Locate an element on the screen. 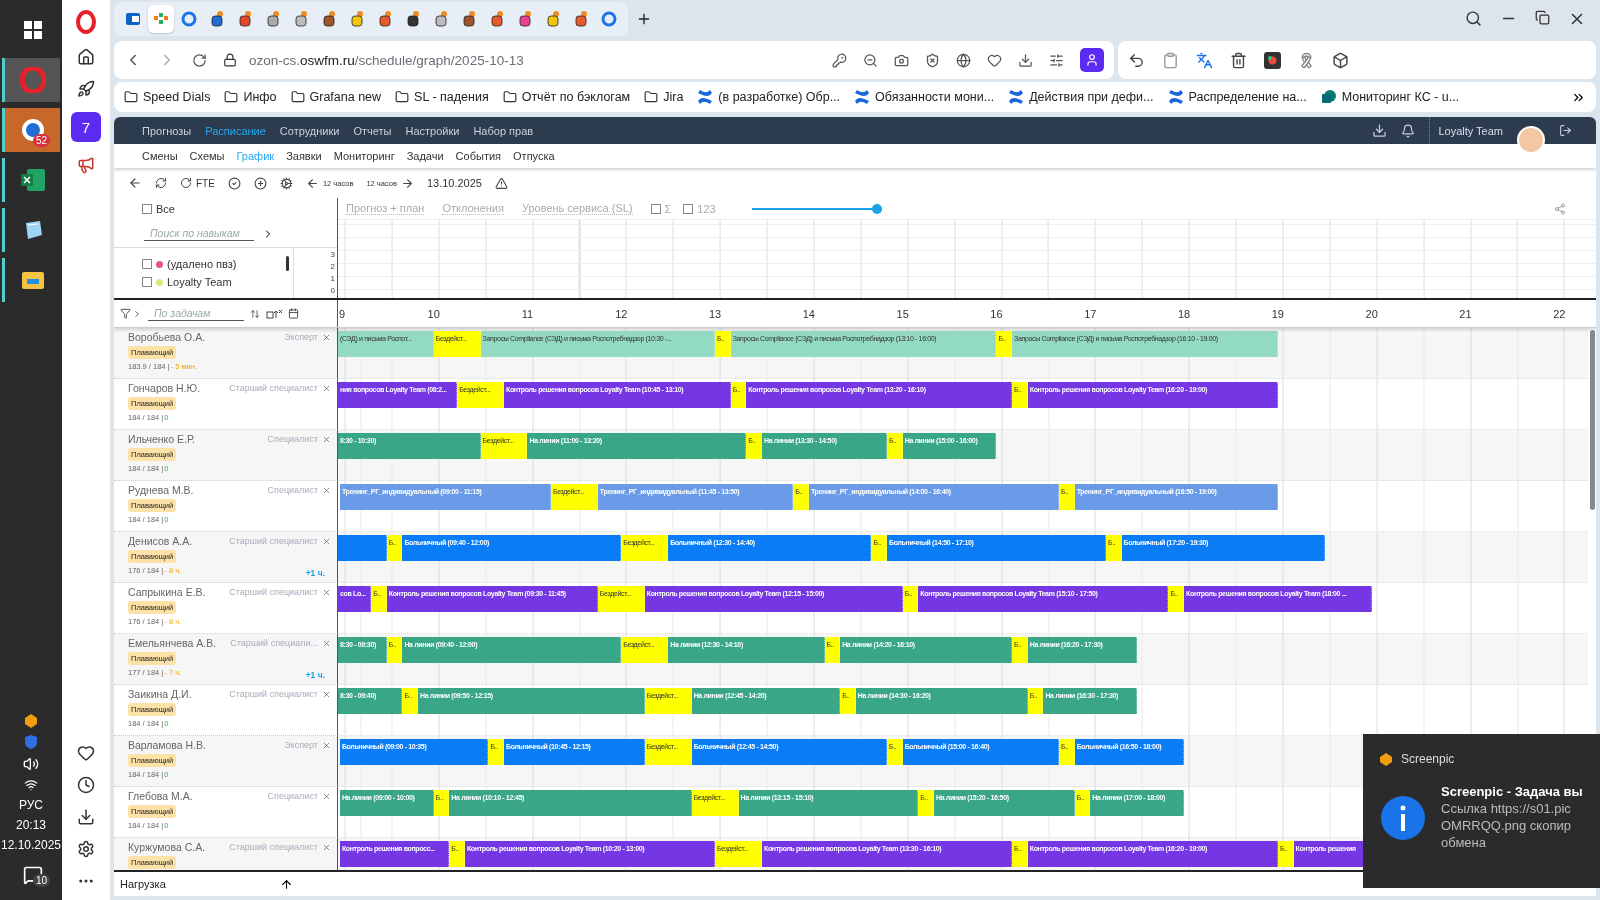 This screenshot has width=1600, height=900. check-circle-icon is located at coordinates (234, 183).